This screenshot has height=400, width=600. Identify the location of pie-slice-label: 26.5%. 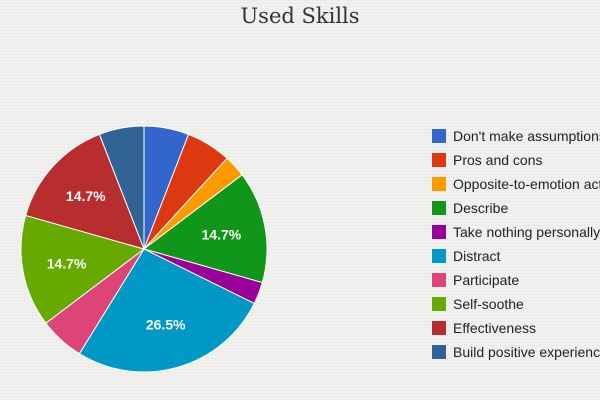
(166, 325).